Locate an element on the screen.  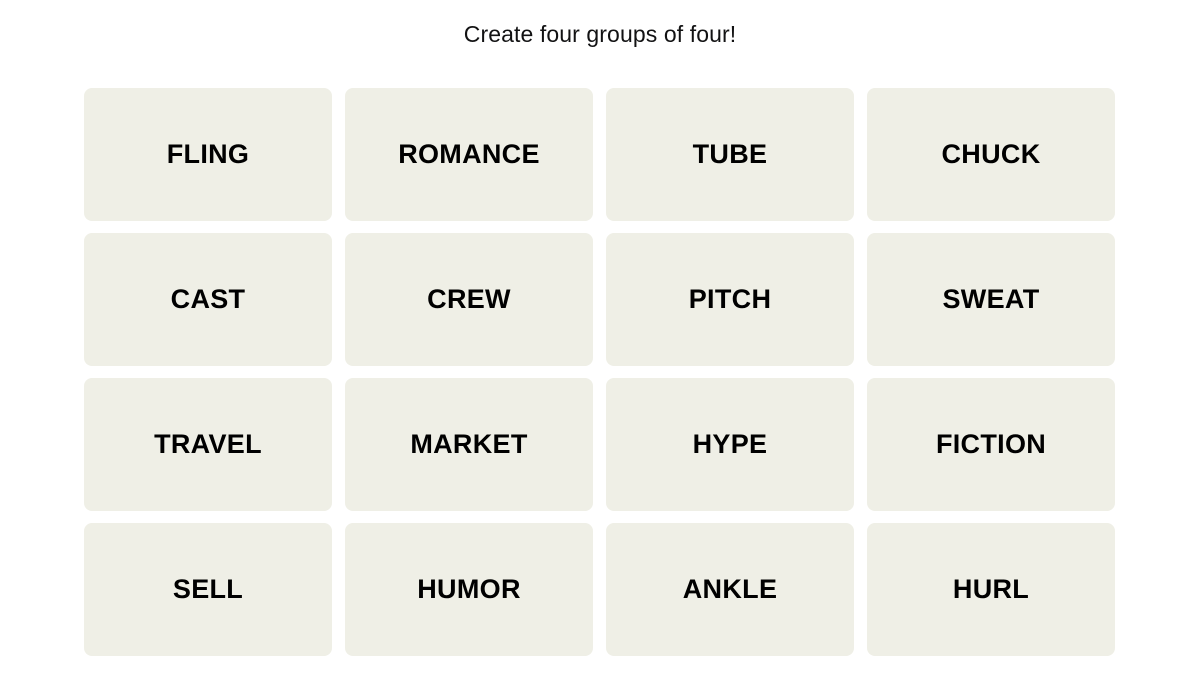
word-tile-label: CREW is located at coordinates (469, 299).